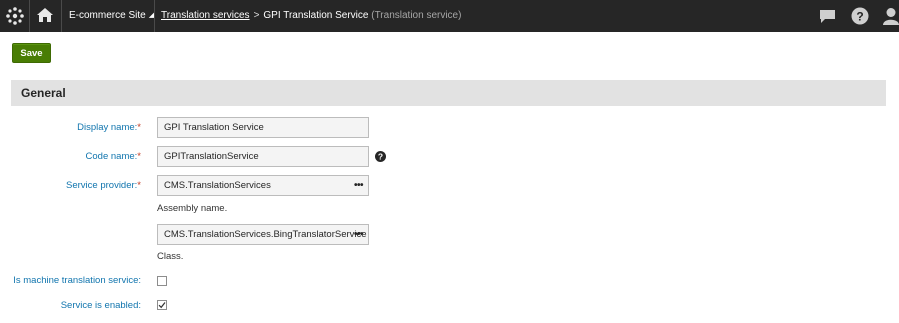 The height and width of the screenshot is (323, 899). I want to click on code-name-label: Code name:*, so click(113, 156).